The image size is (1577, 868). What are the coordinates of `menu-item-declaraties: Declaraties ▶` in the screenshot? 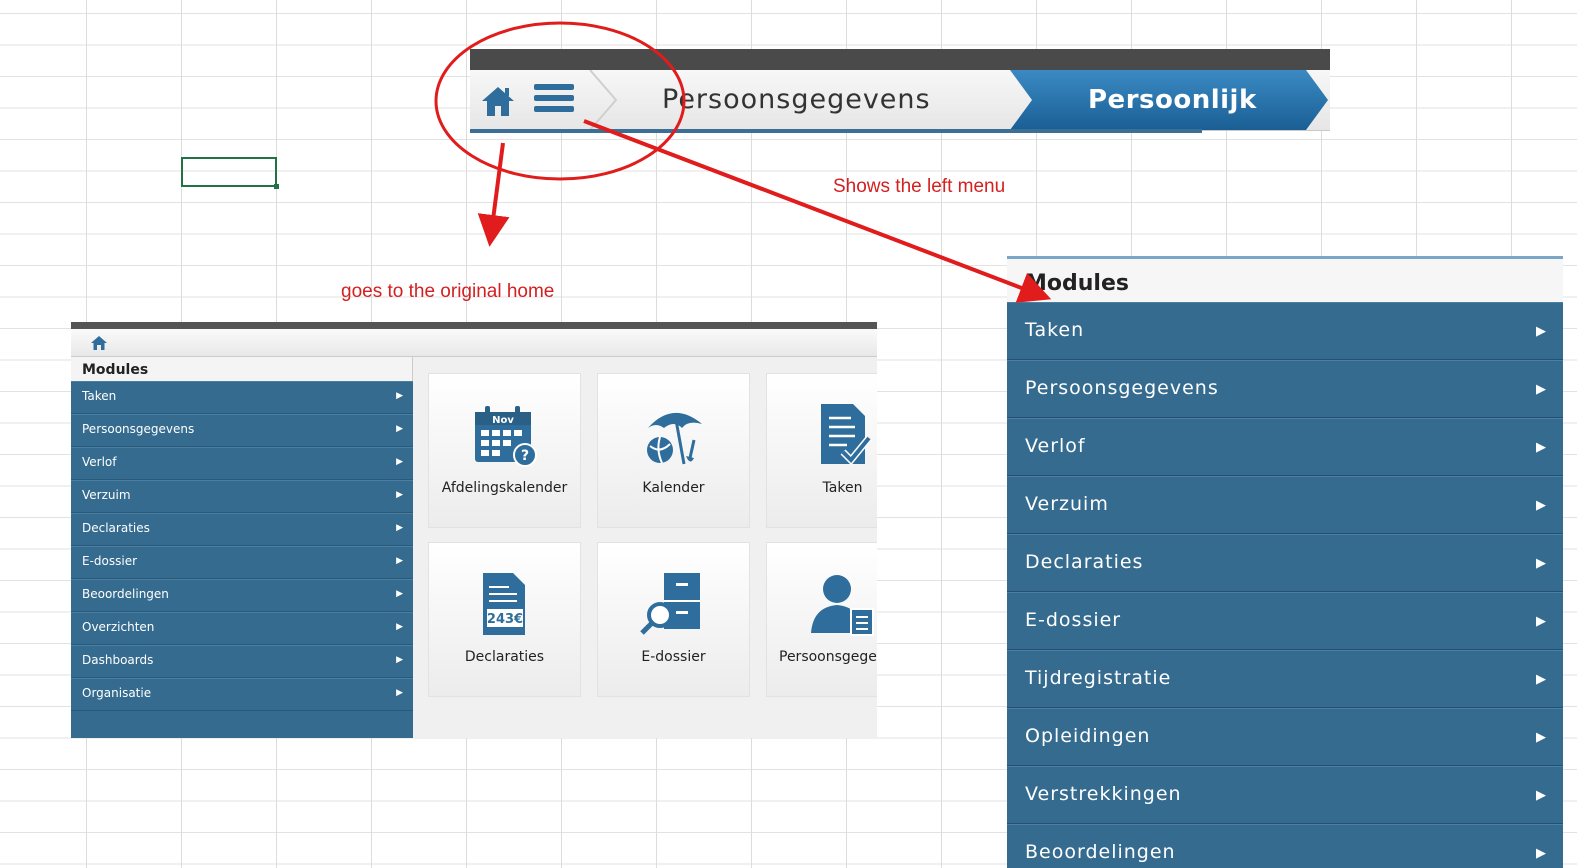 It's located at (1285, 563).